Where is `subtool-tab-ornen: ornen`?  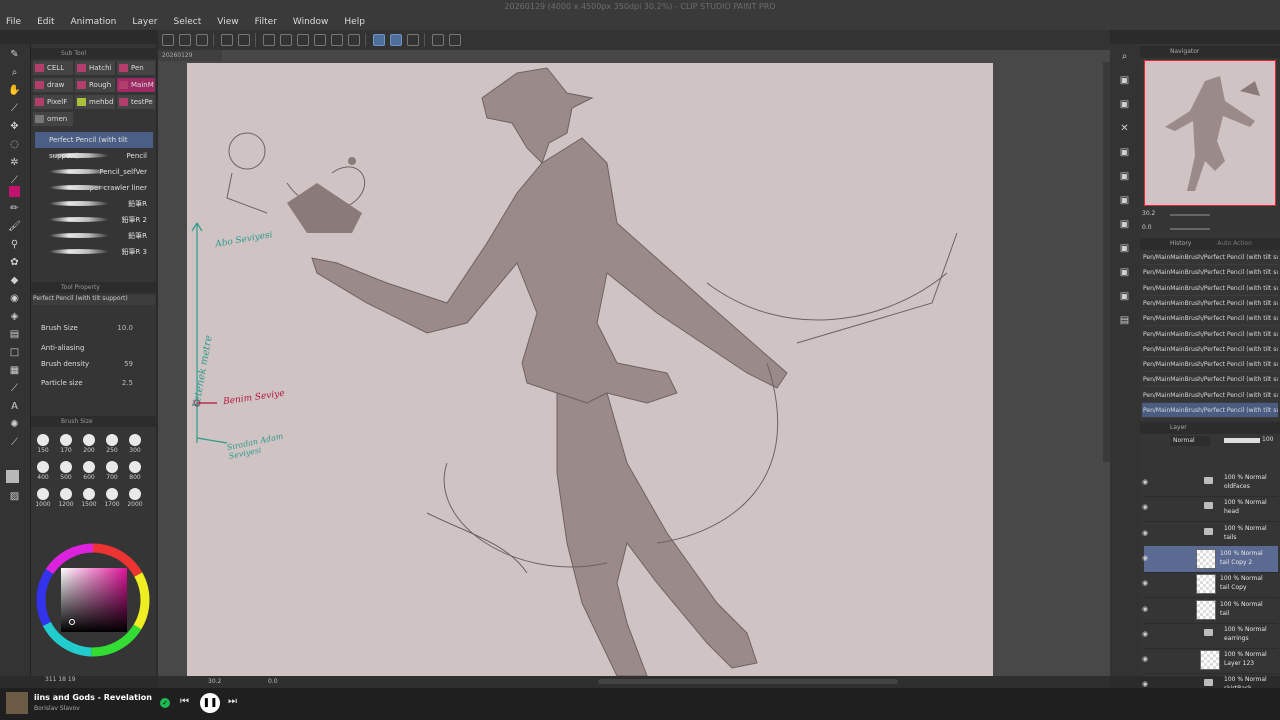 subtool-tab-ornen: ornen is located at coordinates (53, 119).